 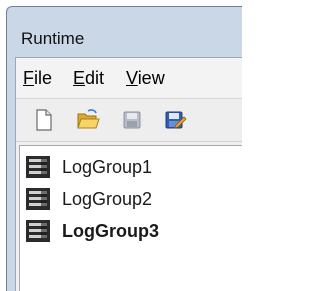 I want to click on save-button, so click(x=132, y=120).